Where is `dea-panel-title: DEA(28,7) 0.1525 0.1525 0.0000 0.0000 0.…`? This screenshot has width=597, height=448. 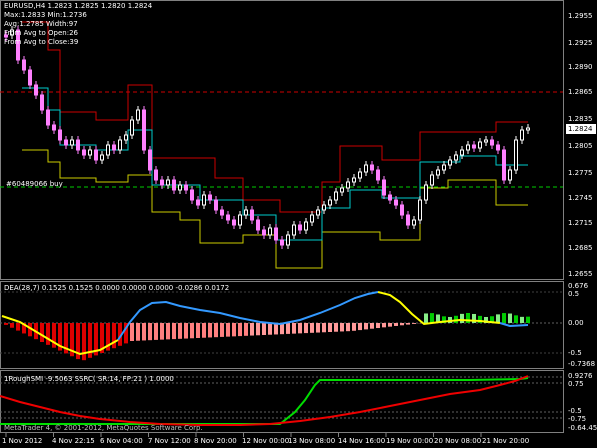 dea-panel-title: DEA(28,7) 0.1525 0.1525 0.0000 0.0000 0.… is located at coordinates (117, 288).